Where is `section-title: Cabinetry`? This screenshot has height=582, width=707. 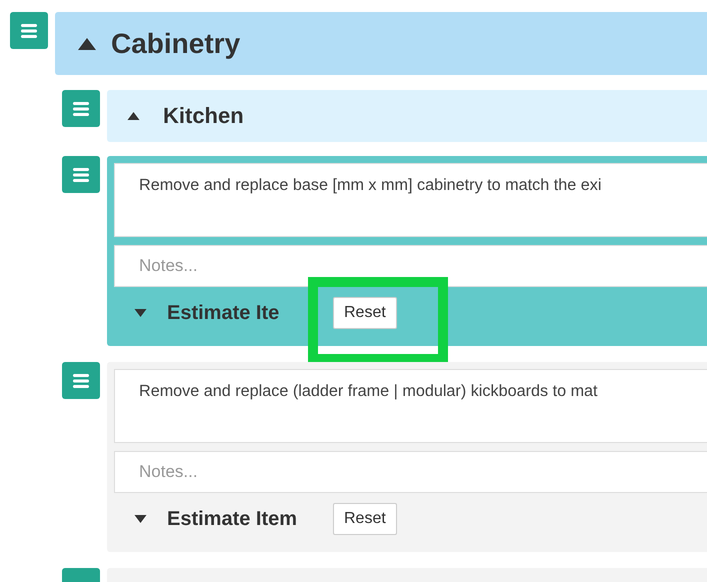 section-title: Cabinetry is located at coordinates (175, 44).